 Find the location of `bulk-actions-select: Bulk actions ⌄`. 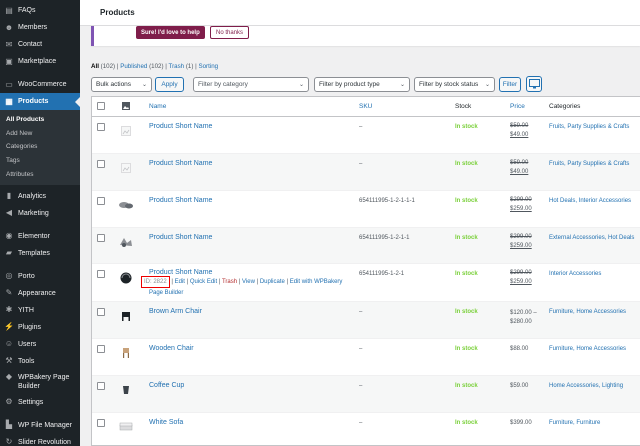

bulk-actions-select: Bulk actions ⌄ is located at coordinates (121, 84).